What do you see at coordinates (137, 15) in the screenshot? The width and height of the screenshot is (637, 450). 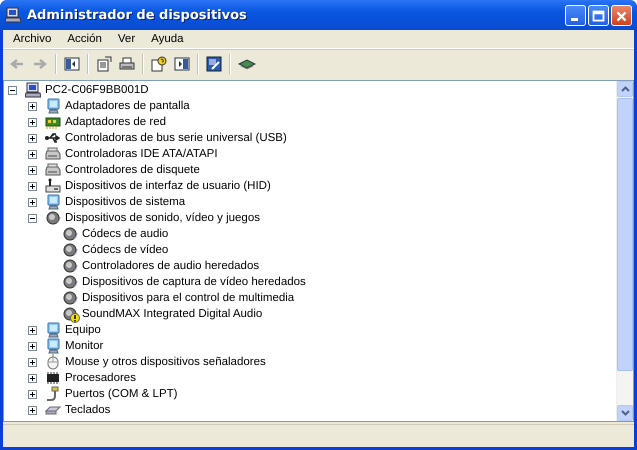 I see `window-title: Administrador de dispositivos` at bounding box center [137, 15].